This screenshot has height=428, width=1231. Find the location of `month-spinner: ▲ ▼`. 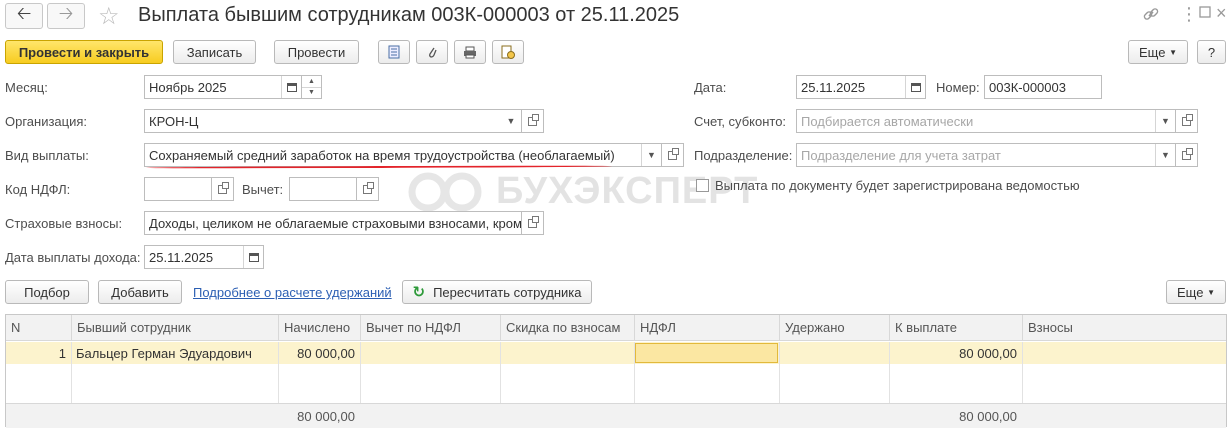

month-spinner: ▲ ▼ is located at coordinates (312, 87).